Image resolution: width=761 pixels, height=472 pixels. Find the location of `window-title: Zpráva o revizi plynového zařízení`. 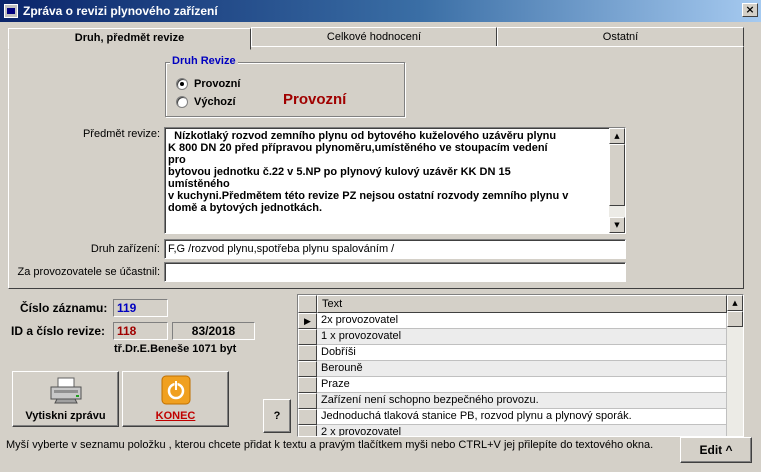

window-title: Zpráva o revizi plynového zařízení is located at coordinates (120, 11).